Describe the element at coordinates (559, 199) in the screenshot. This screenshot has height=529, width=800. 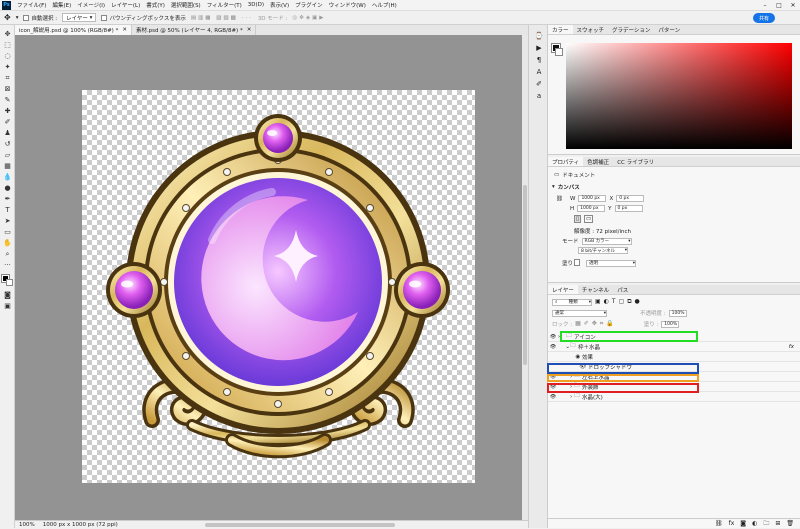
I see `link-icon: ⛓` at that location.